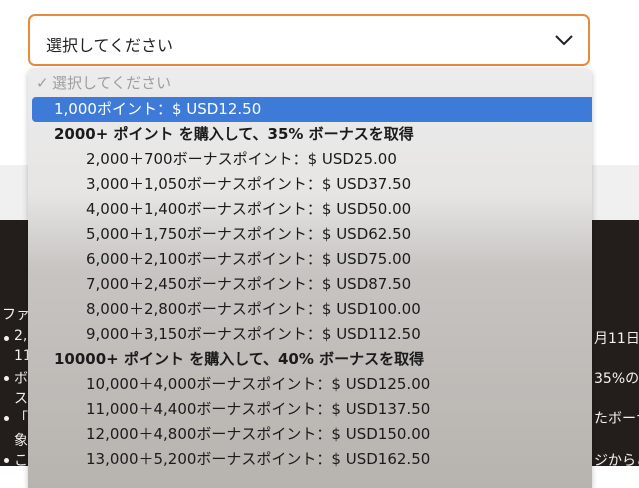 The width and height of the screenshot is (639, 488). I want to click on footer-text-fragment: ジからこ, so click(616, 461).